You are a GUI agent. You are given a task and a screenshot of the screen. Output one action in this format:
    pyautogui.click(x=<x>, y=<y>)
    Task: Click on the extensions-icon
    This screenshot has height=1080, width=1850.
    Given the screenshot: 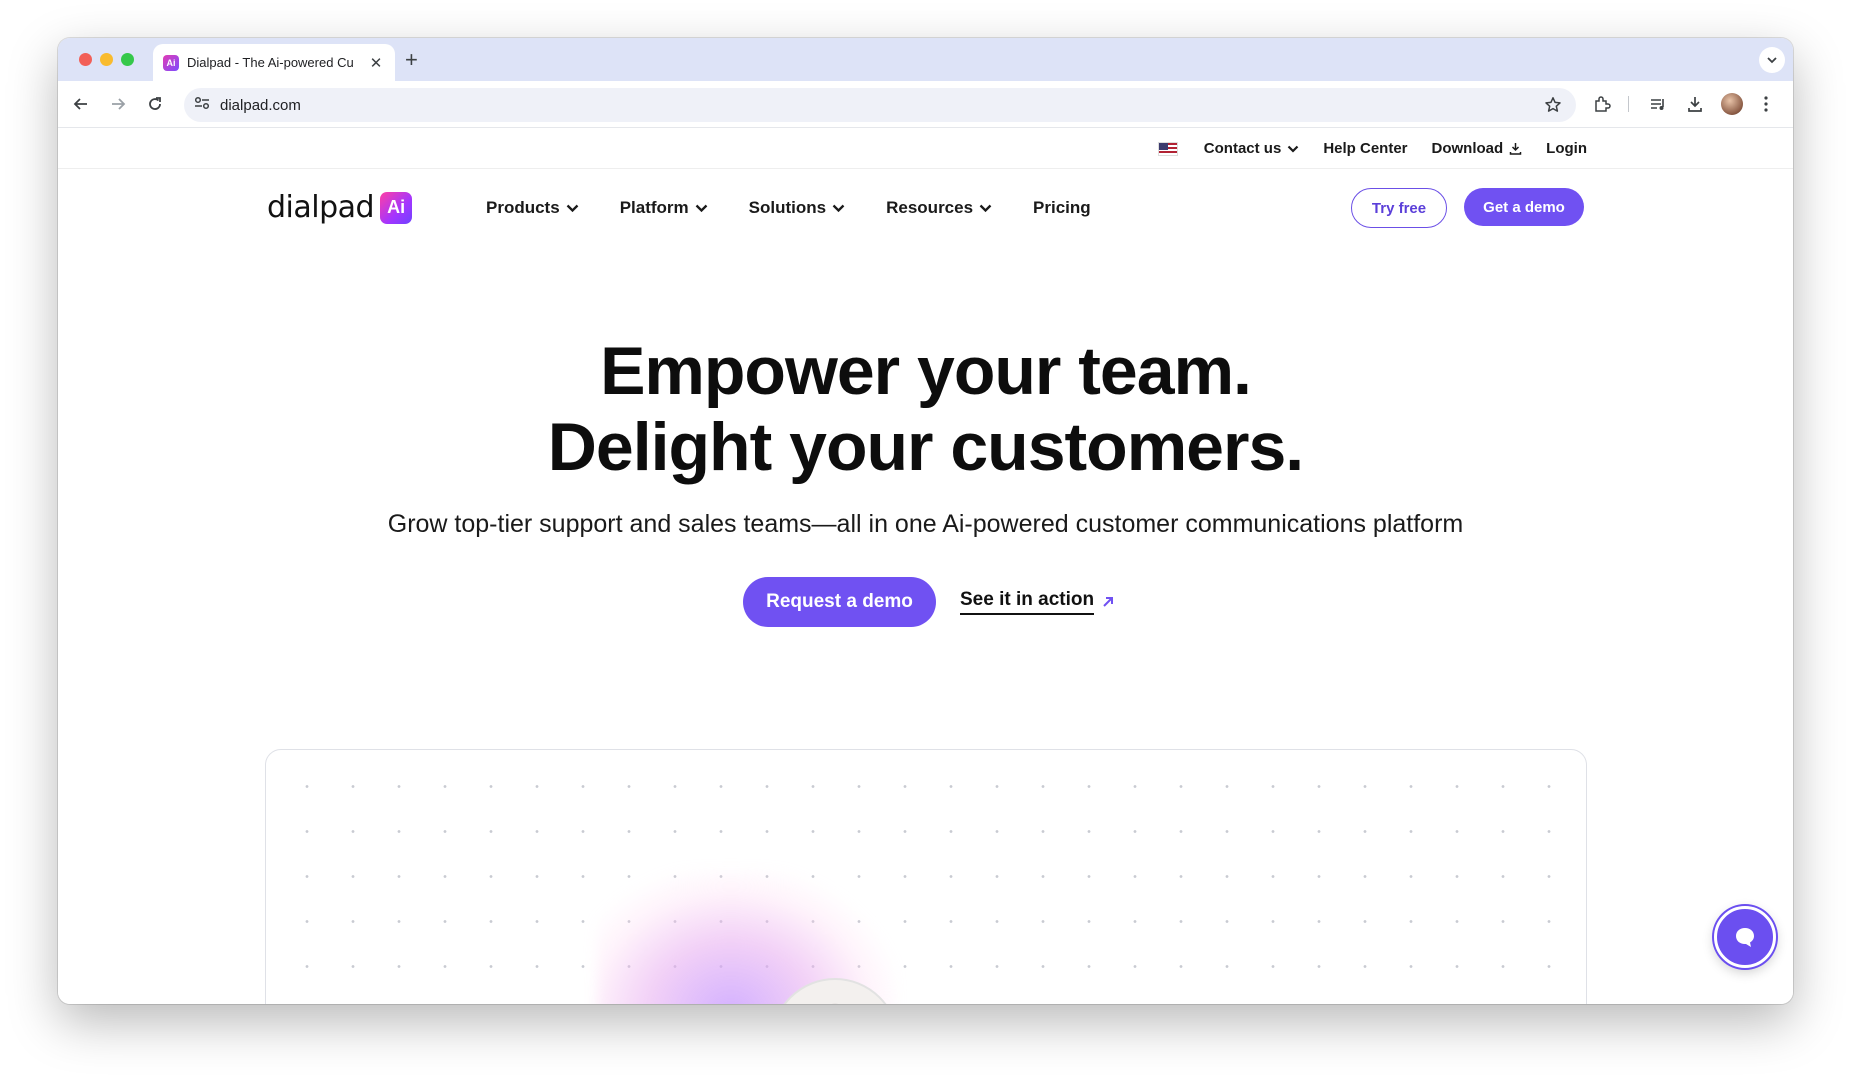 What is the action you would take?
    pyautogui.click(x=1602, y=104)
    